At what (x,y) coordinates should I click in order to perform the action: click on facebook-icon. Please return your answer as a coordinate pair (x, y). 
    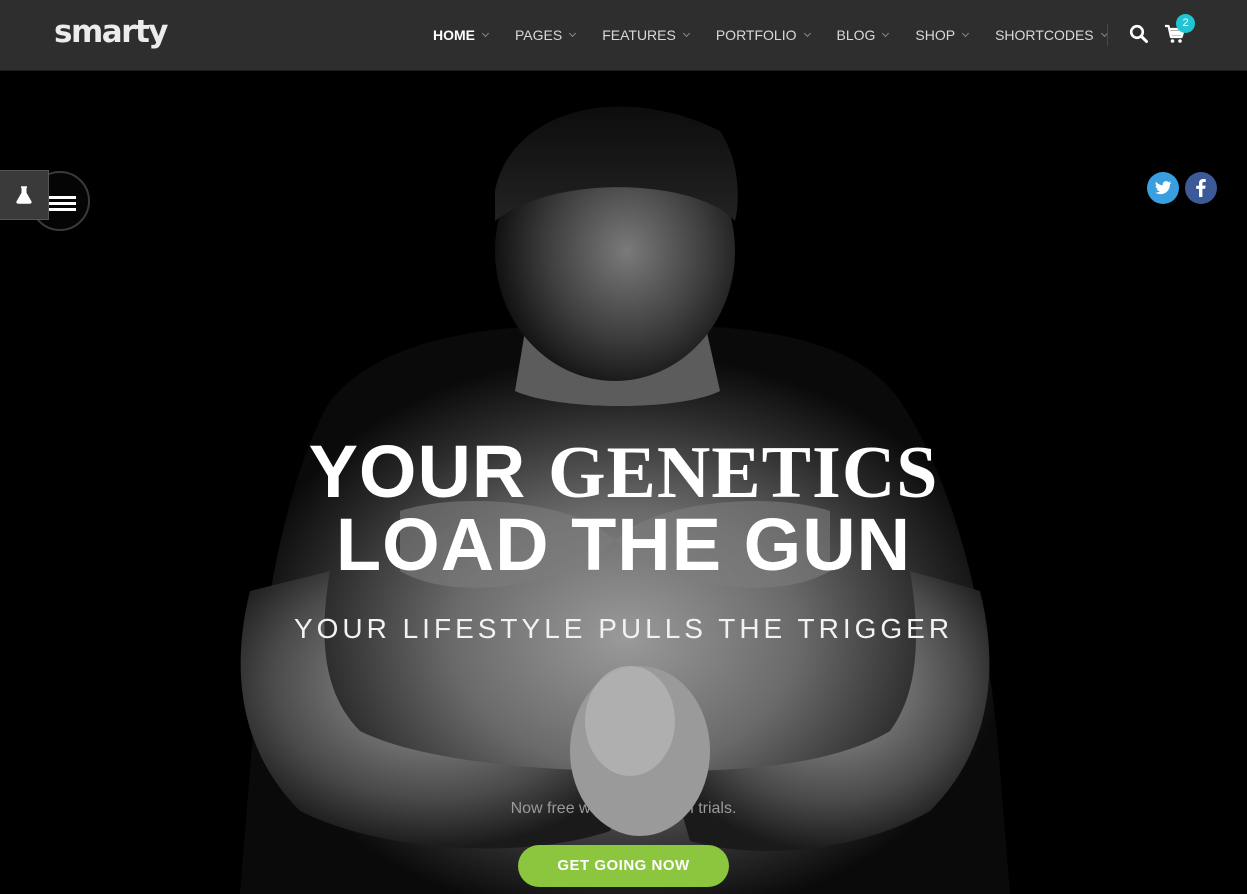
    Looking at the image, I should click on (1201, 188).